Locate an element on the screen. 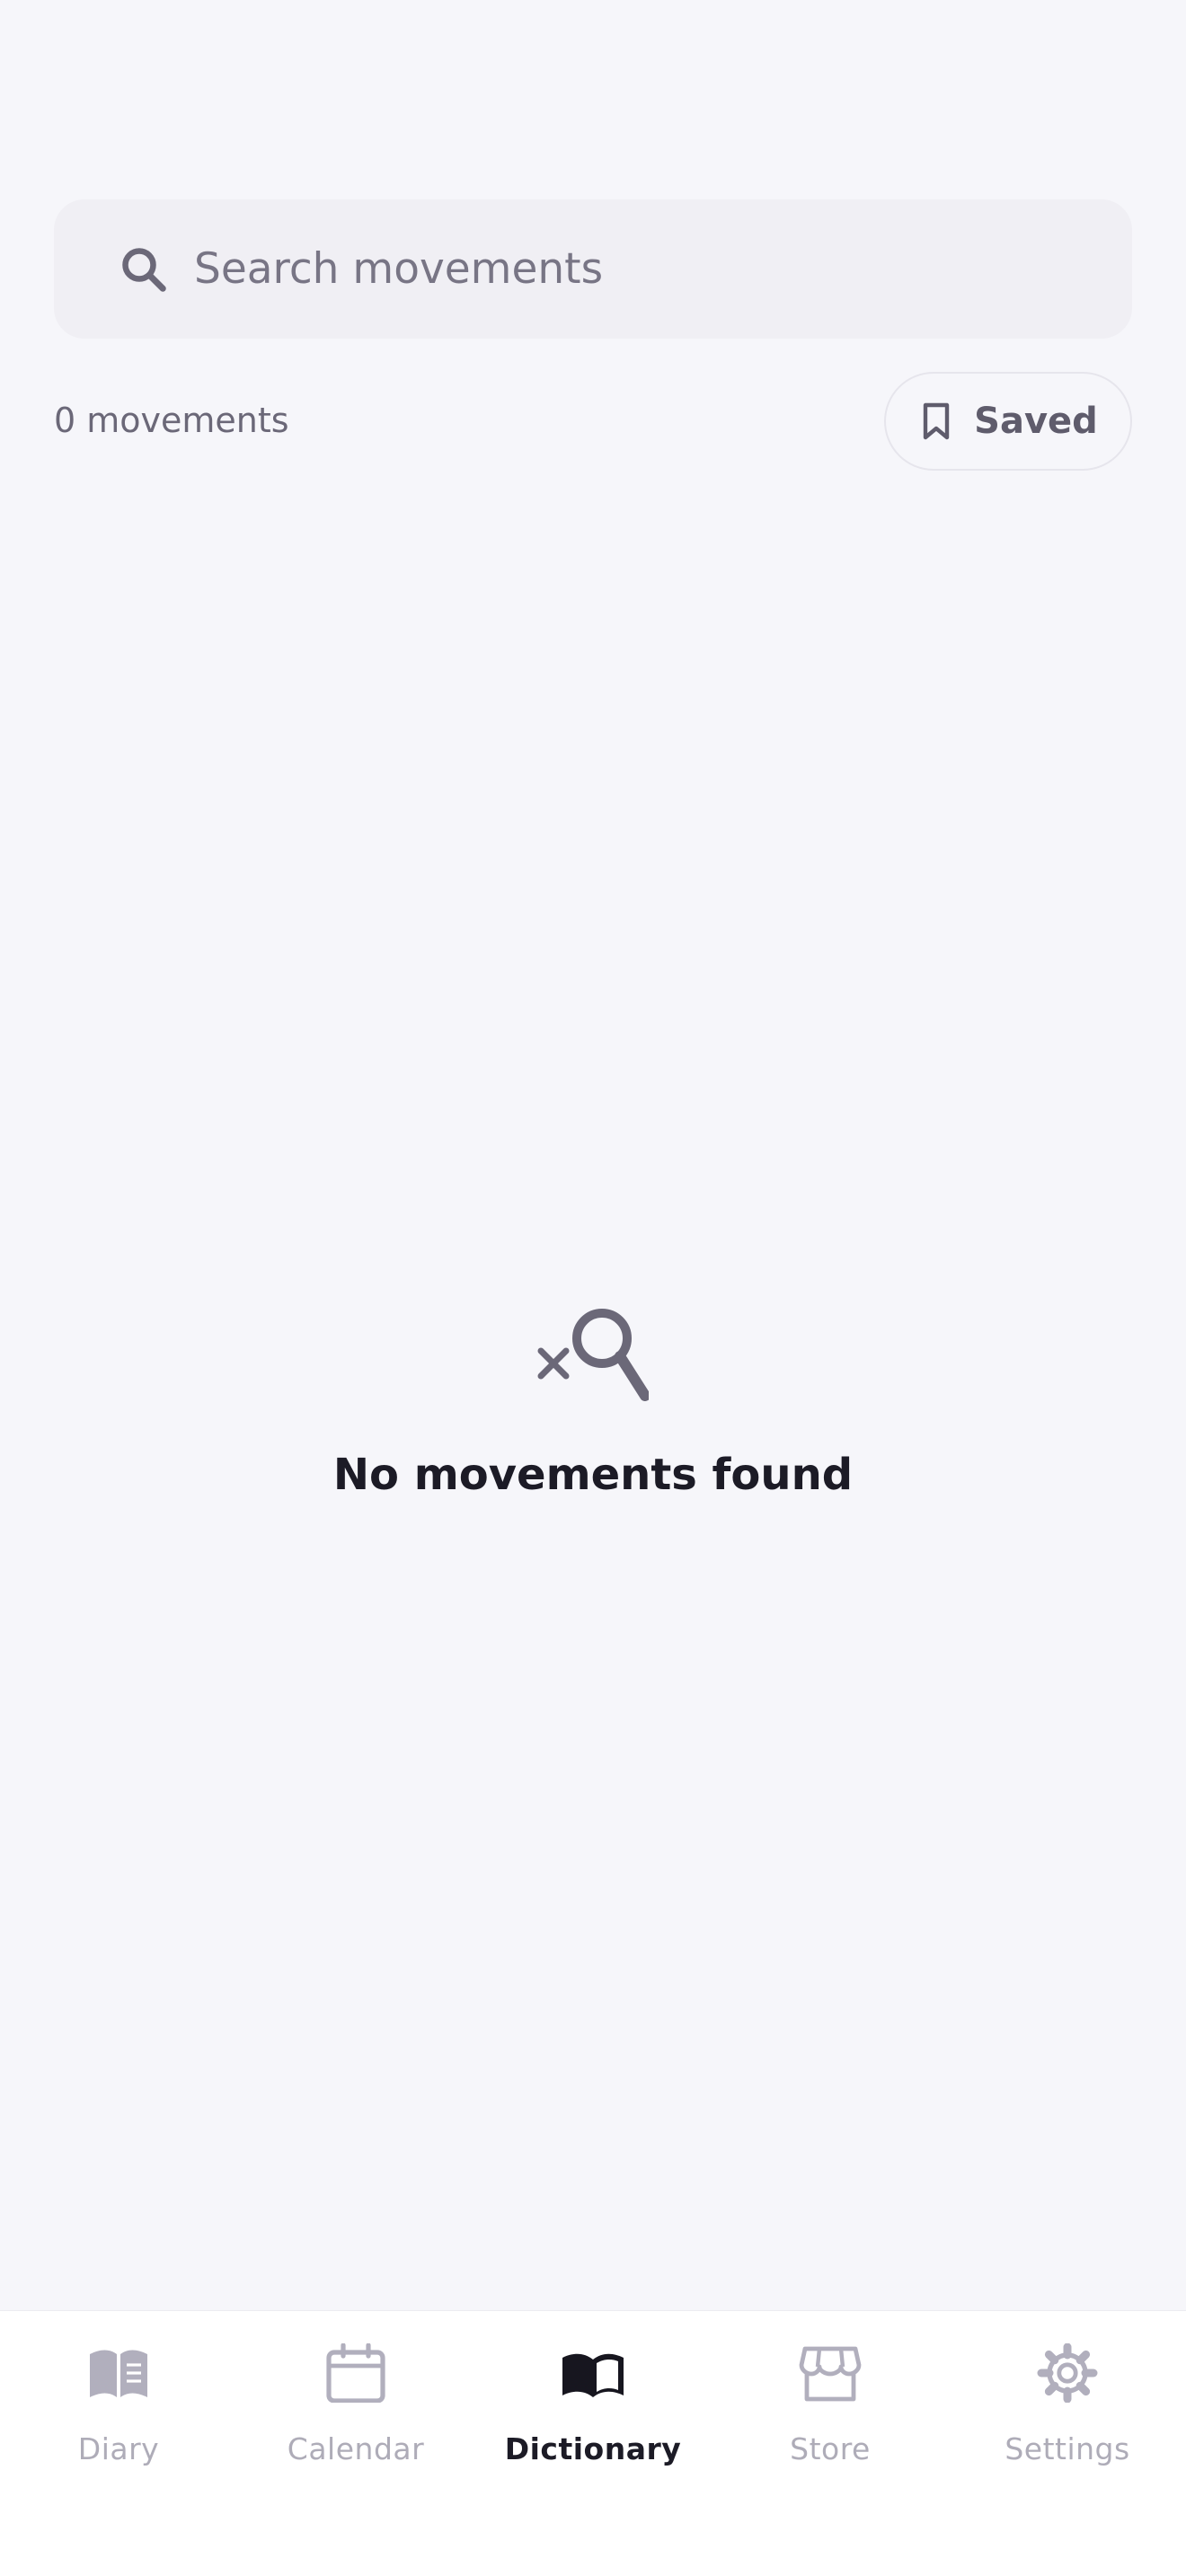 The height and width of the screenshot is (2576, 1186). tab-label: Dictionary is located at coordinates (593, 2448).